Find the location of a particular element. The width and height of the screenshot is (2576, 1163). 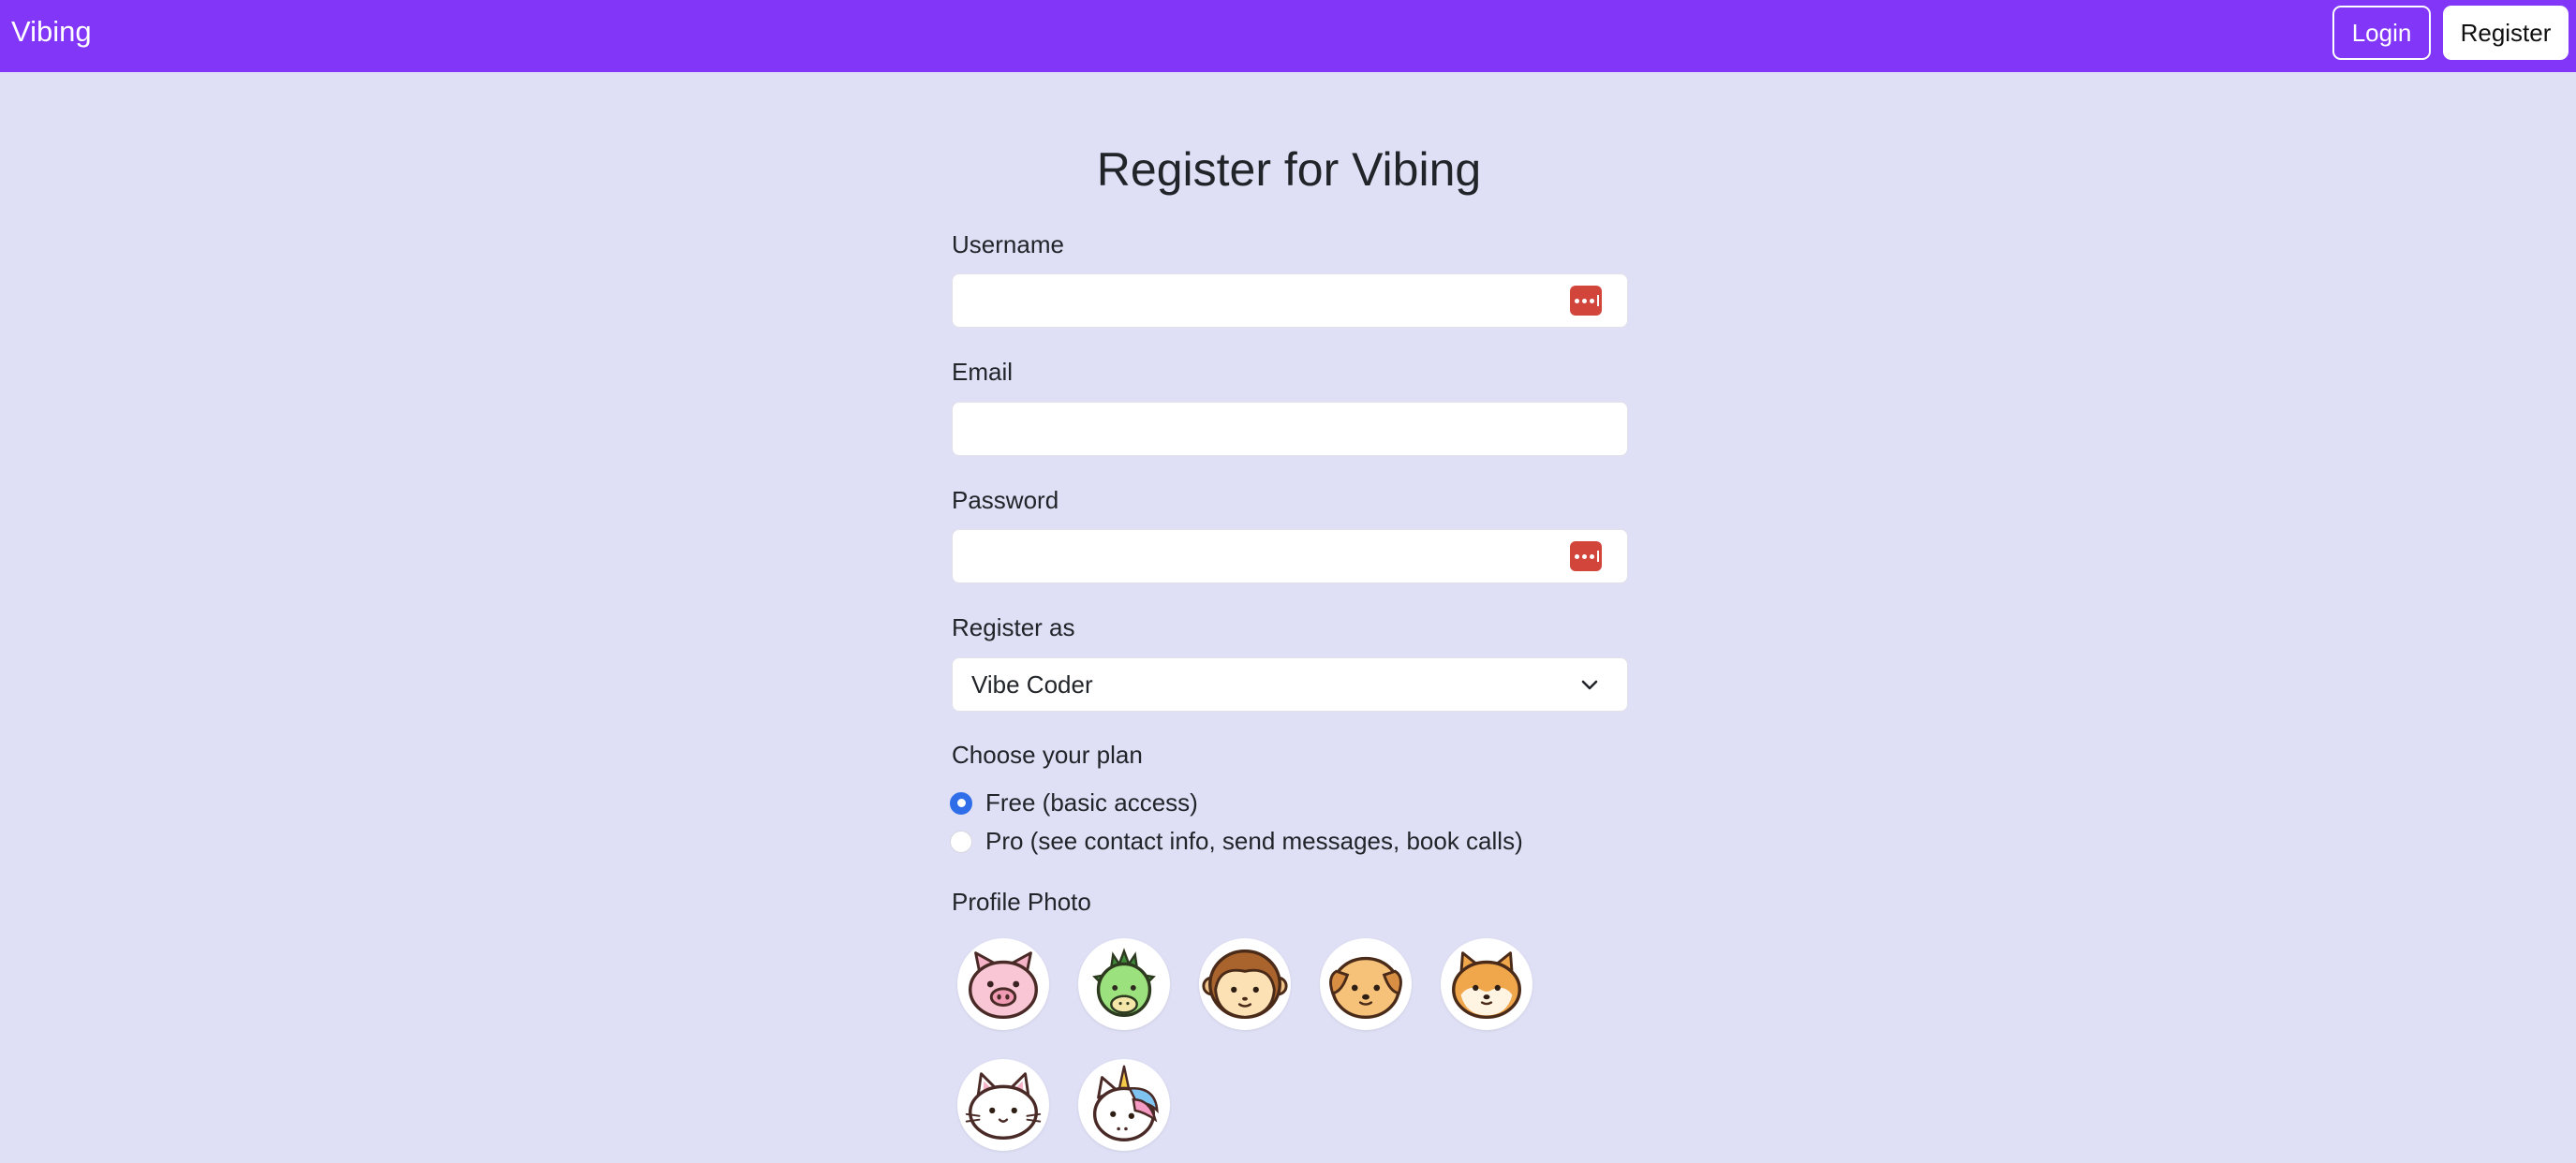

unicorn-avatar is located at coordinates (1124, 1105).